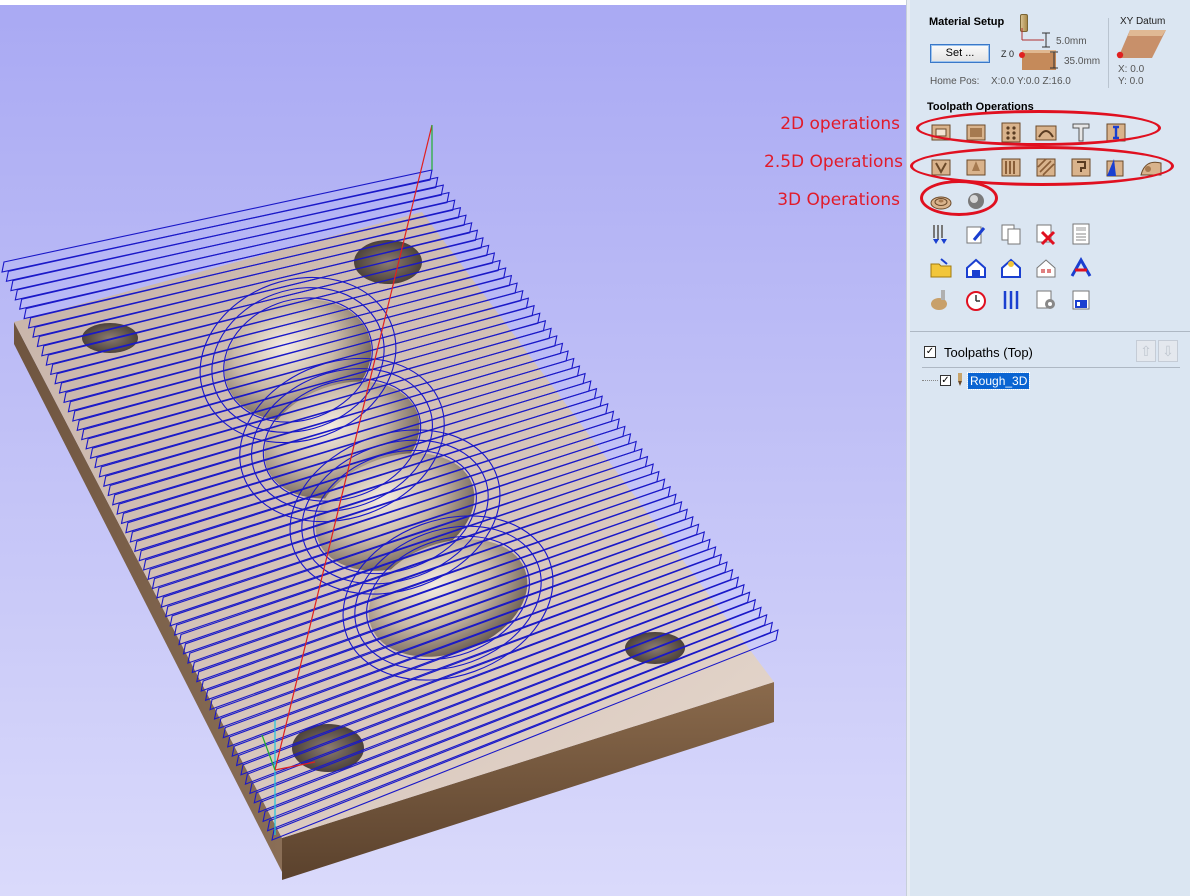  What do you see at coordinates (1011, 268) in the screenshot?
I see `merge-template-icon` at bounding box center [1011, 268].